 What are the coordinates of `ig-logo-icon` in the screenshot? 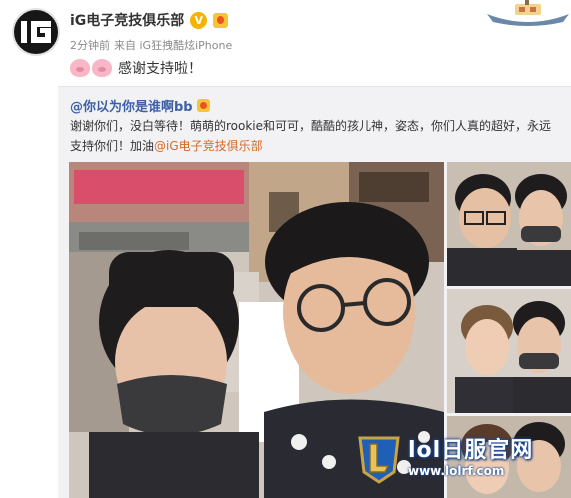 It's located at (36, 32).